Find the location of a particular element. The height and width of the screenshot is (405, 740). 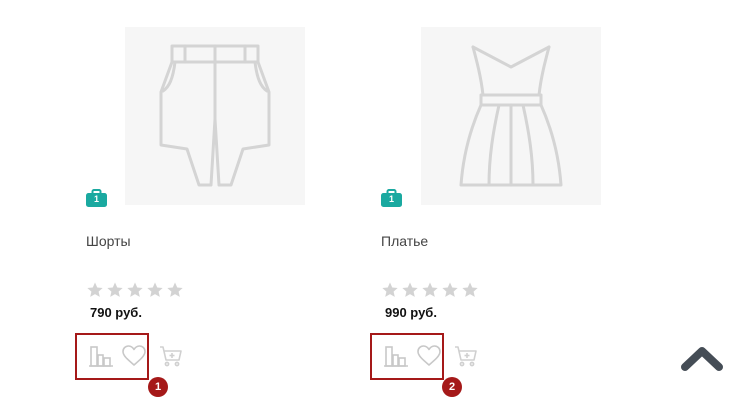

chevron-up-icon is located at coordinates (702, 359).